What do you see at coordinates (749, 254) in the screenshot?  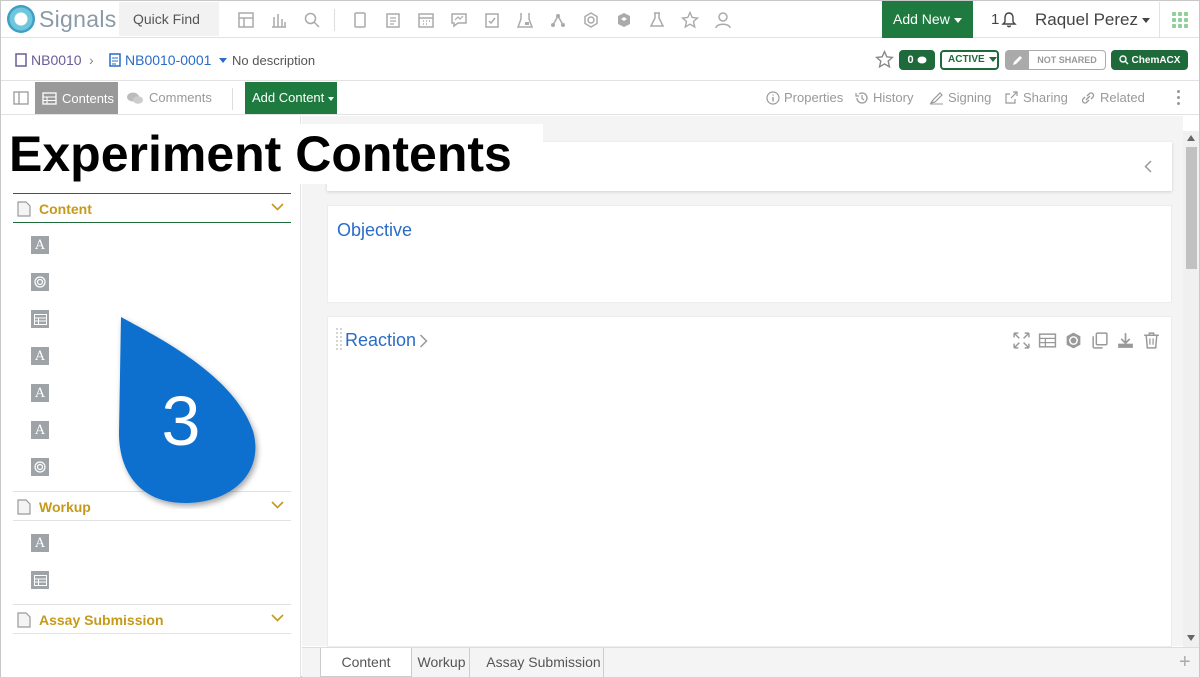 I see `objective-card` at bounding box center [749, 254].